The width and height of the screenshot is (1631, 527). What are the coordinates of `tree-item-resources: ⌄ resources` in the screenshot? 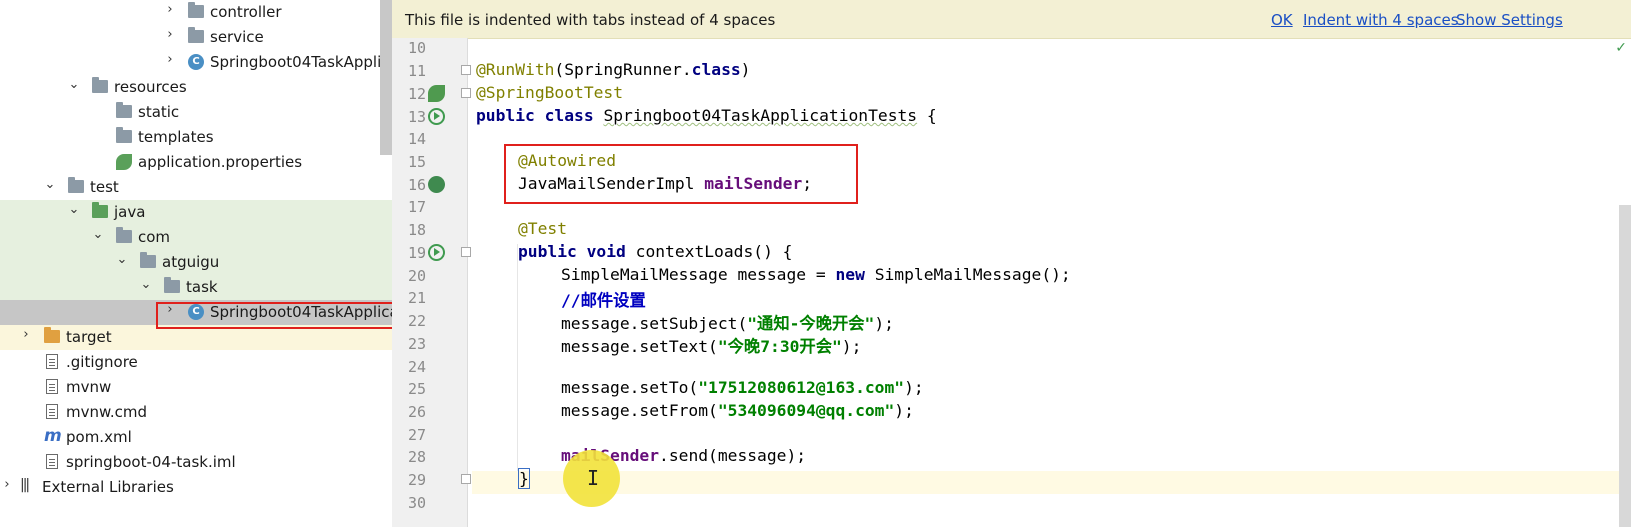 It's located at (196, 87).